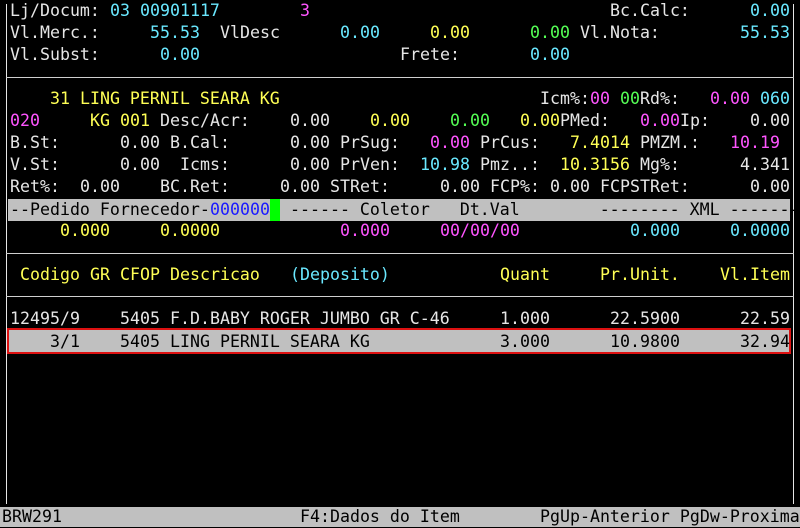 Image resolution: width=800 pixels, height=528 pixels. I want to click on f4-item-details-hint: F4:Dados do Item, so click(380, 517).